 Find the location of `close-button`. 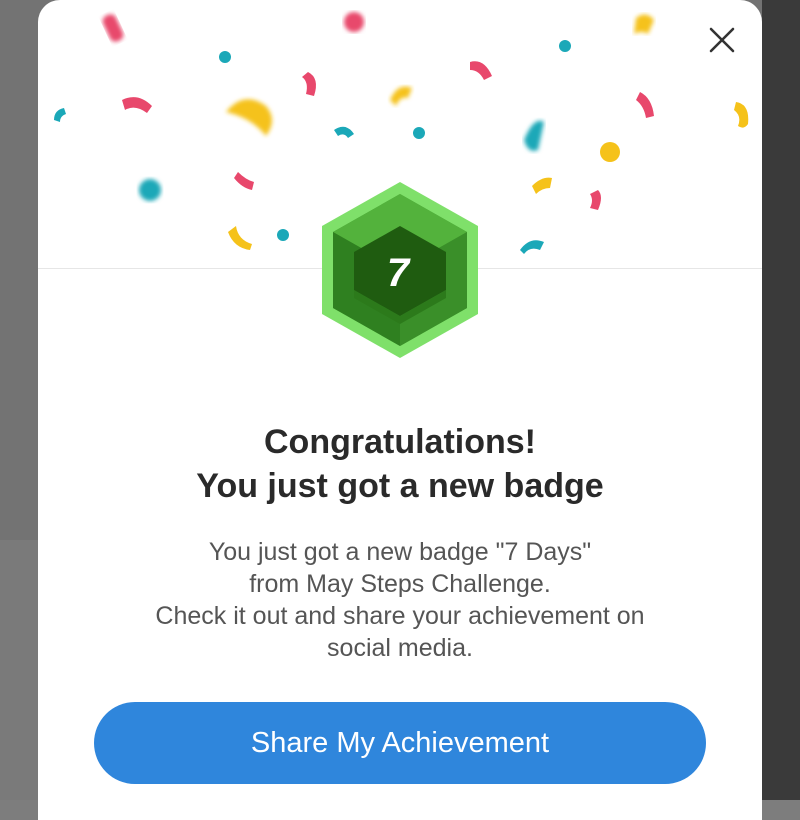

close-button is located at coordinates (722, 40).